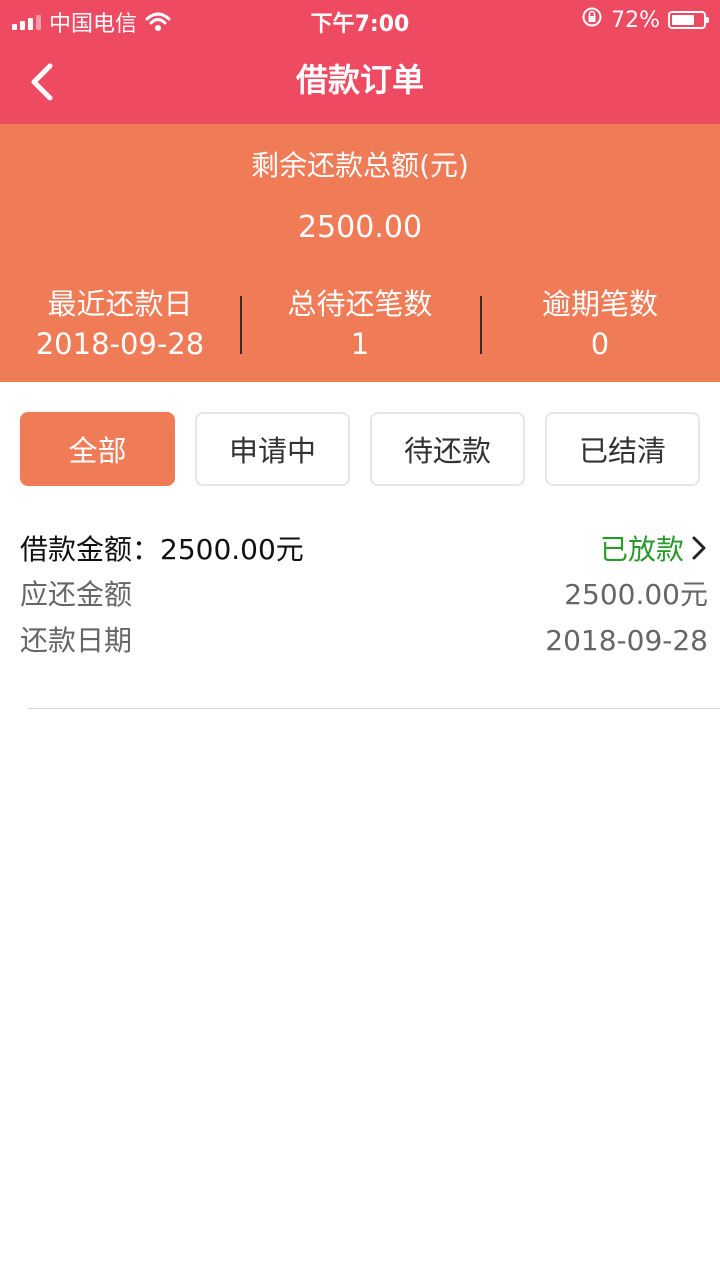  Describe the element at coordinates (641, 549) in the screenshot. I see `status-badge: 已放款` at that location.